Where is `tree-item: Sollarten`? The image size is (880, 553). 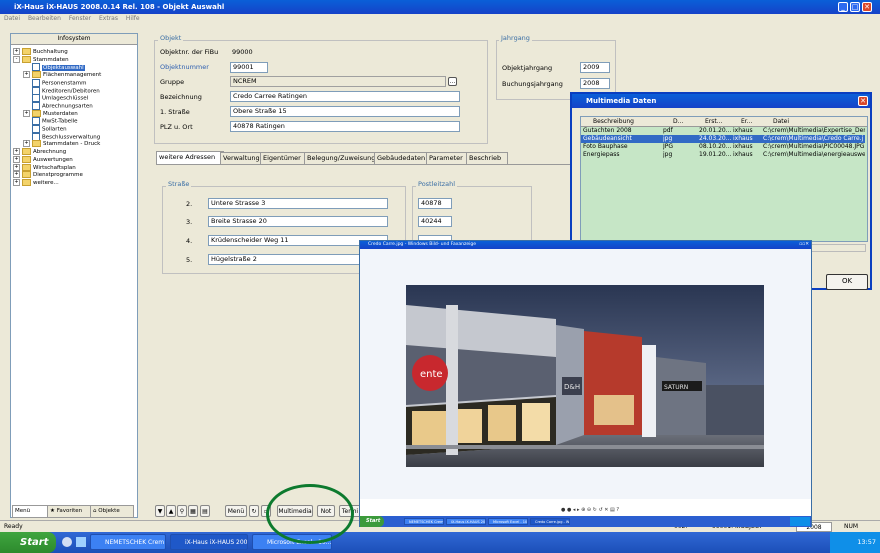
tree-item: Sollarten is located at coordinates (45, 129).